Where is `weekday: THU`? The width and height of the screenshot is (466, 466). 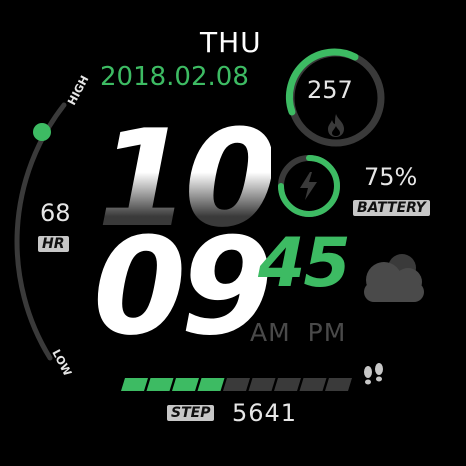 weekday: THU is located at coordinates (231, 42).